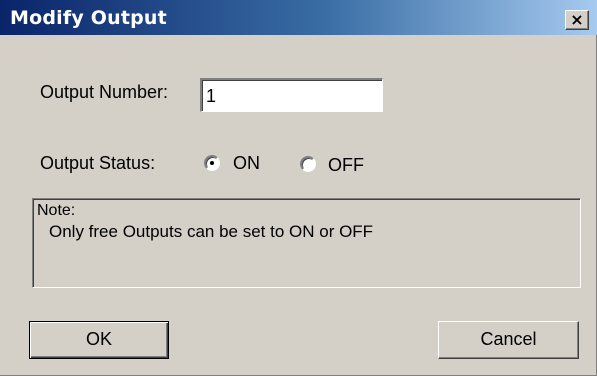  Describe the element at coordinates (88, 18) in the screenshot. I see `window-title: Modify Output` at that location.